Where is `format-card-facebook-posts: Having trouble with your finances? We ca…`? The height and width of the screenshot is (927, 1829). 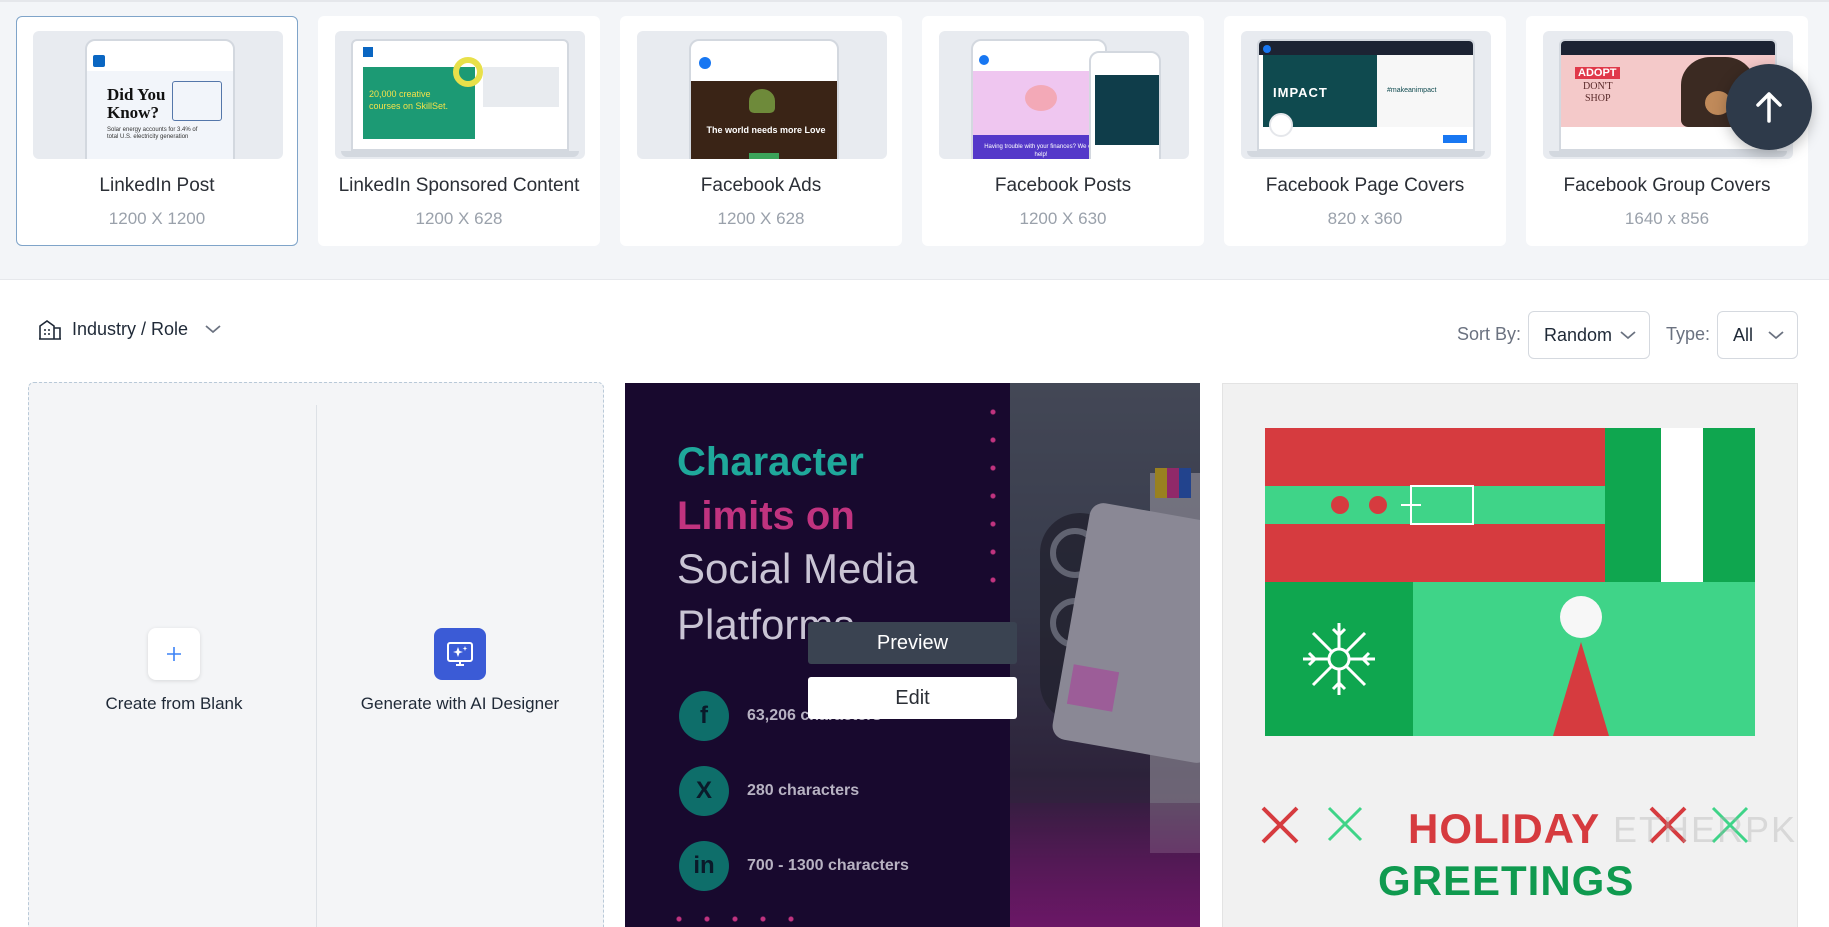 format-card-facebook-posts: Having trouble with your finances? We ca… is located at coordinates (1063, 131).